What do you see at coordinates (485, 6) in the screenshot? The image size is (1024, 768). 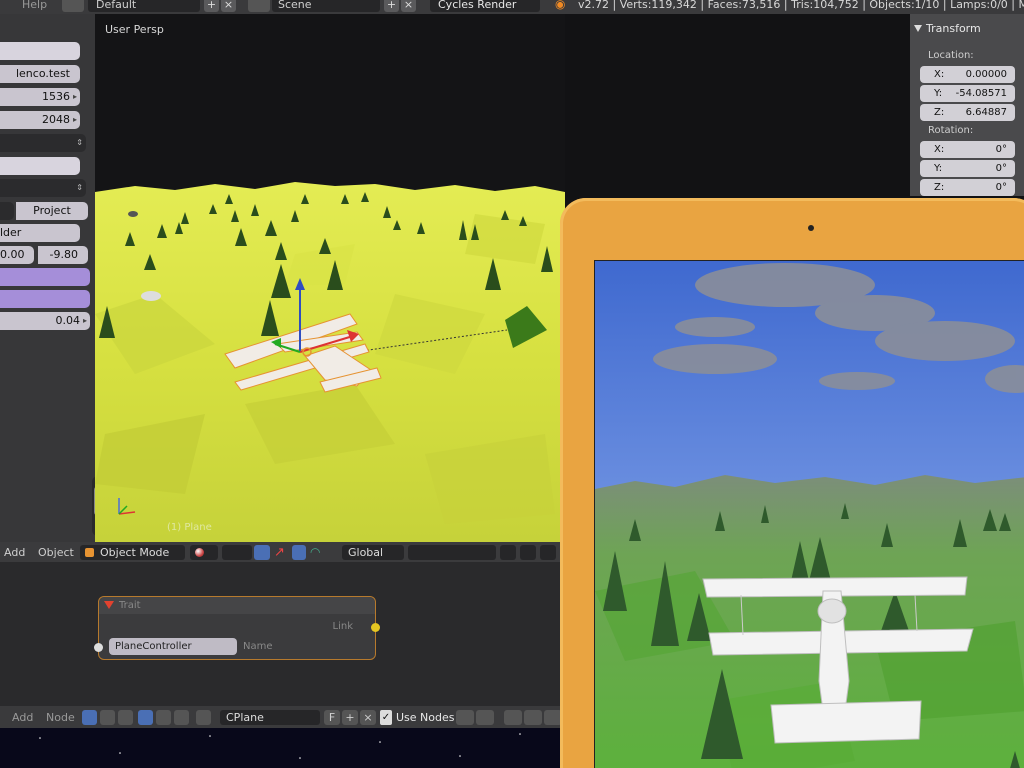 I see `render-engine-select: Cycles Render` at bounding box center [485, 6].